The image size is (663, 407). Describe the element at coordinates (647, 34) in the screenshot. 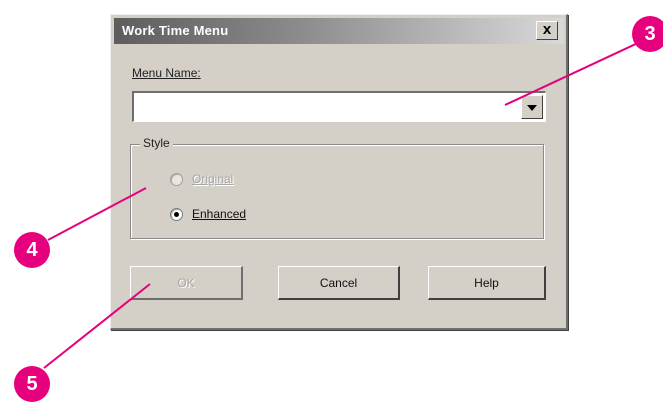

I see `callout-3: 3` at that location.